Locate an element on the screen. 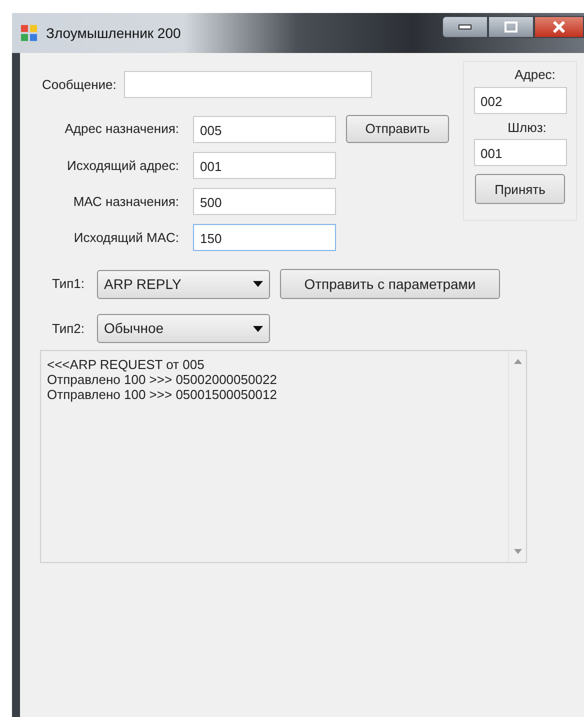 The height and width of the screenshot is (717, 584). text-field: 005 is located at coordinates (264, 129).